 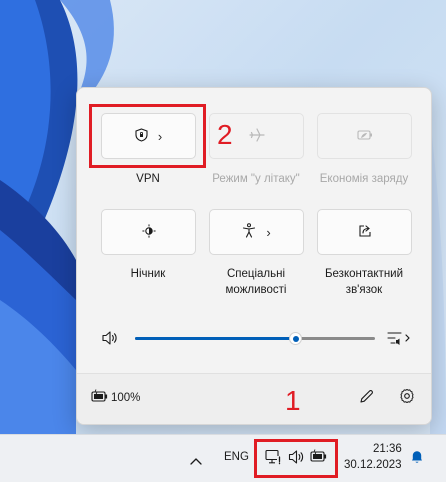 What do you see at coordinates (110, 340) in the screenshot?
I see `speaker-icon` at bounding box center [110, 340].